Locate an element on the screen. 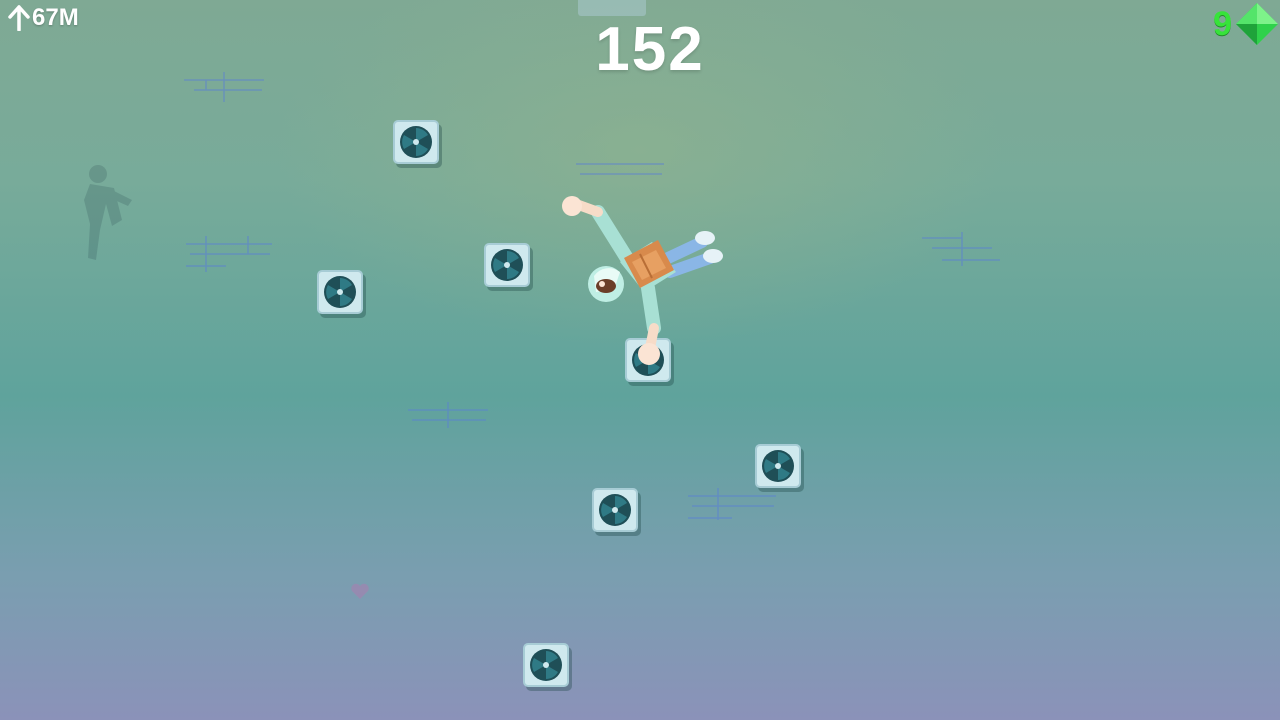 The width and height of the screenshot is (1280, 720). gem-count: 9 is located at coordinates (1222, 23).